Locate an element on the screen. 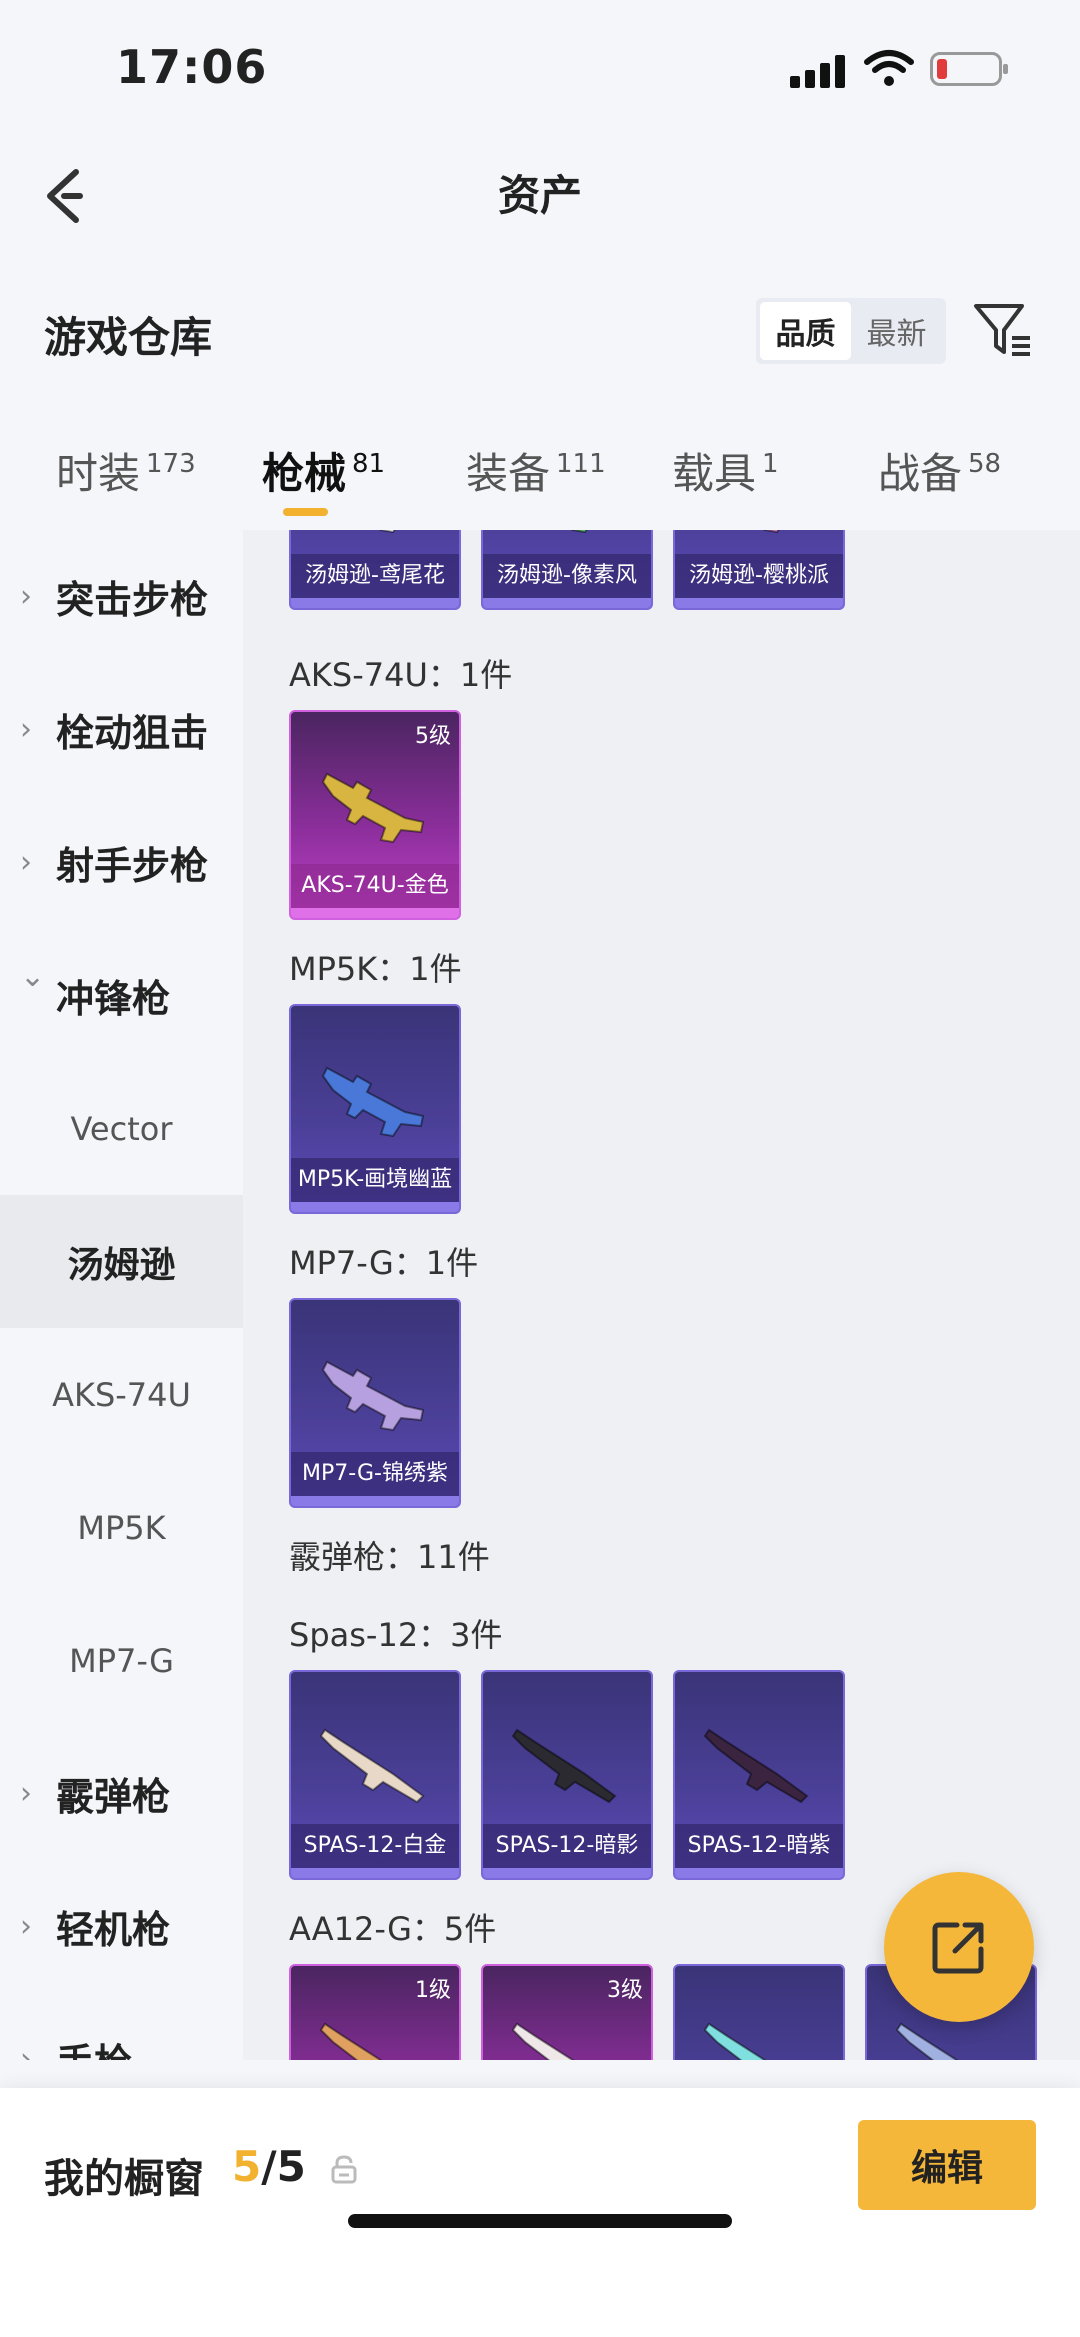  weapon-card: 汤姆逊-樱桃派 is located at coordinates (759, 570).